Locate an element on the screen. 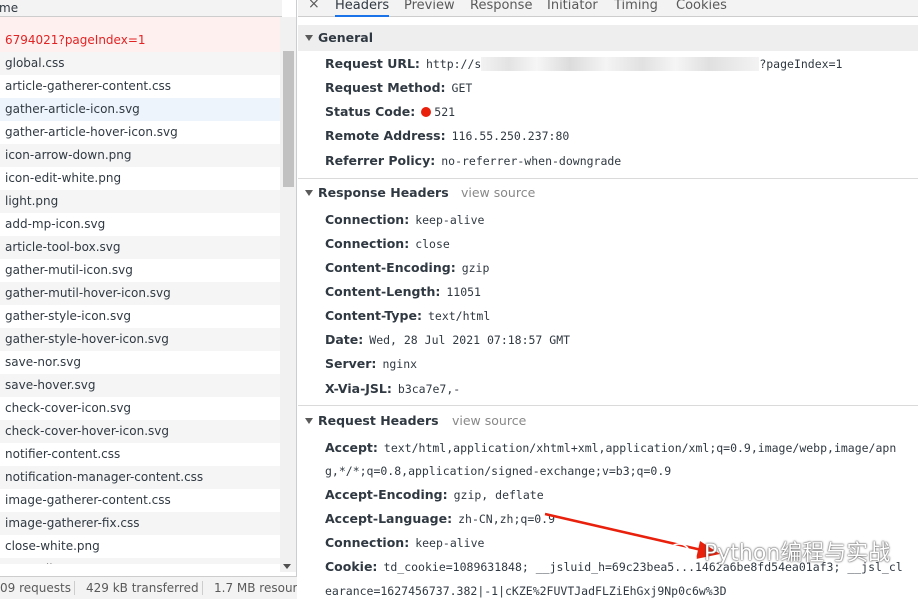 Image resolution: width=918 pixels, height=599 pixels. request-list-item: article-tool-box.svg is located at coordinates (140, 247).